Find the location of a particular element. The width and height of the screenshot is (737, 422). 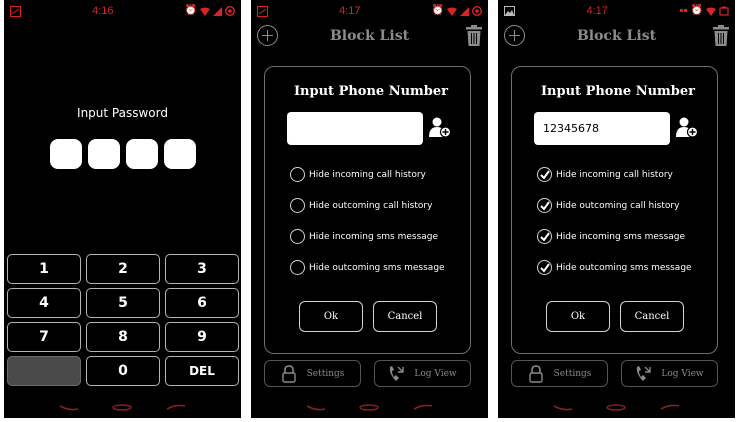

lock-icon is located at coordinates (535, 373).